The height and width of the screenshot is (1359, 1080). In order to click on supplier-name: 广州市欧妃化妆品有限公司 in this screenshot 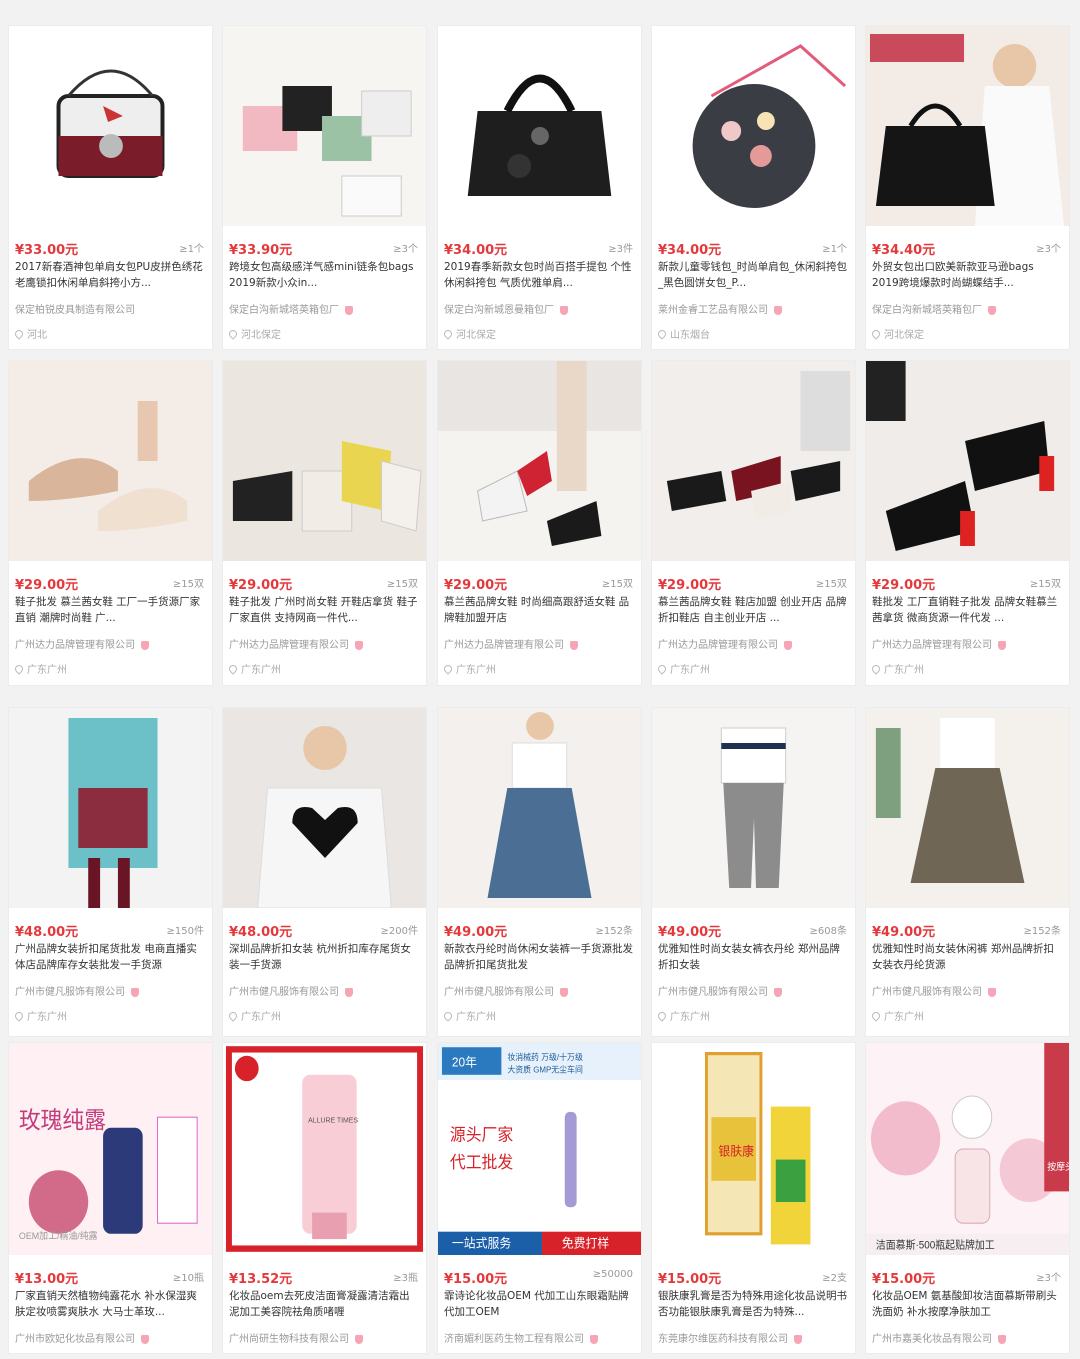, I will do `click(75, 1339)`.